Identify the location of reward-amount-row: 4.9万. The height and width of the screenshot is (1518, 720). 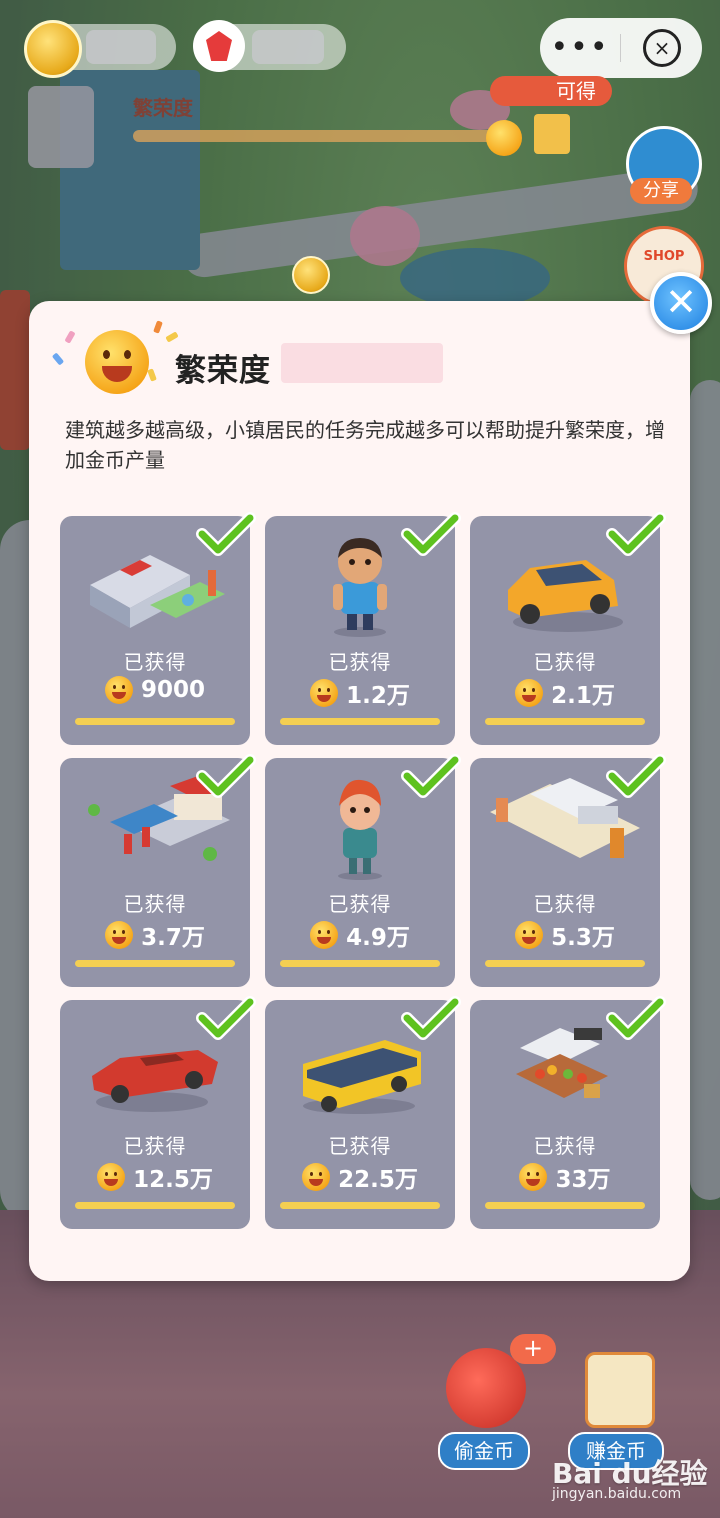
(360, 935).